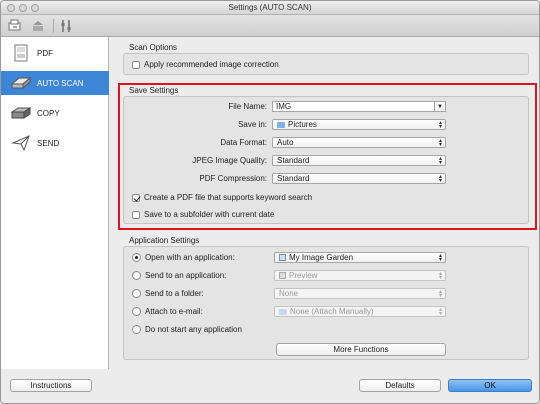 Image resolution: width=540 pixels, height=404 pixels. What do you see at coordinates (359, 142) in the screenshot?
I see `data-format-select: Auto ▴ ▾` at bounding box center [359, 142].